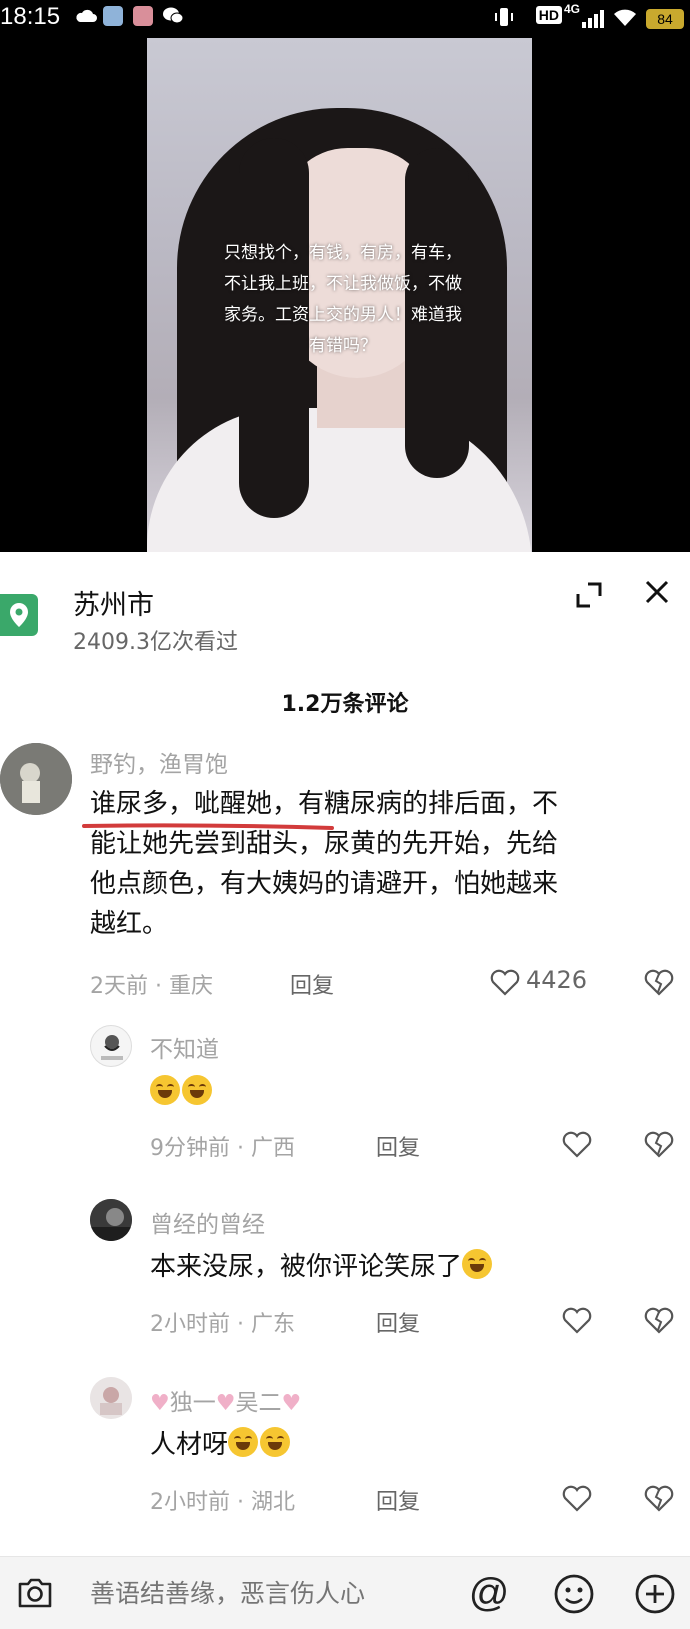 The image size is (690, 1629). What do you see at coordinates (589, 595) in the screenshot?
I see `expand-icon` at bounding box center [589, 595].